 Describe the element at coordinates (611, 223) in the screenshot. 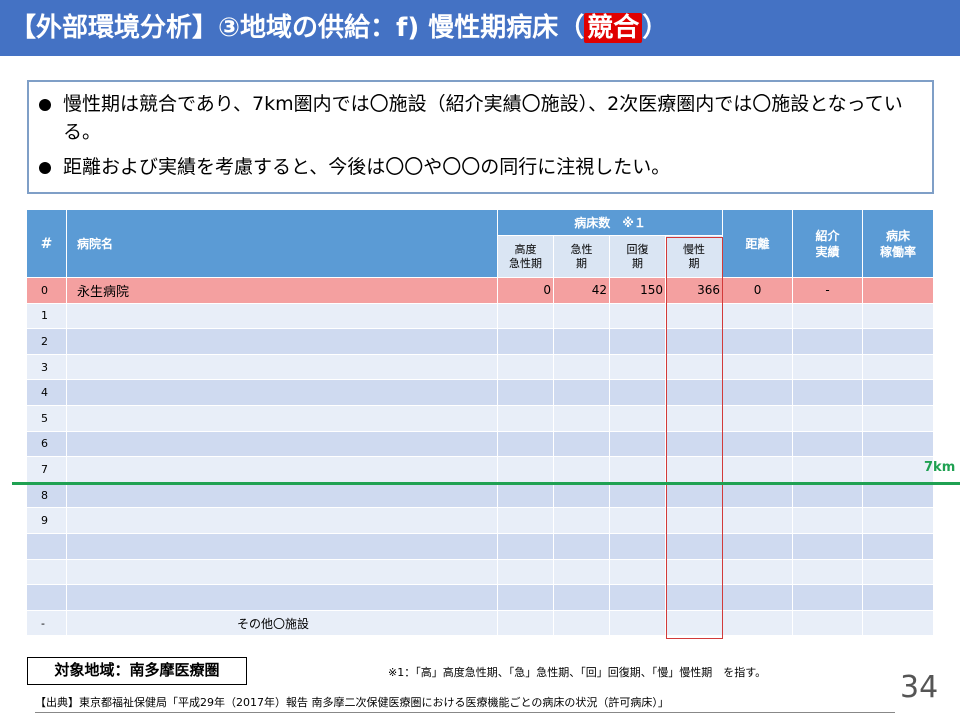

I see `col-header-beds: 病床数 ※１` at that location.